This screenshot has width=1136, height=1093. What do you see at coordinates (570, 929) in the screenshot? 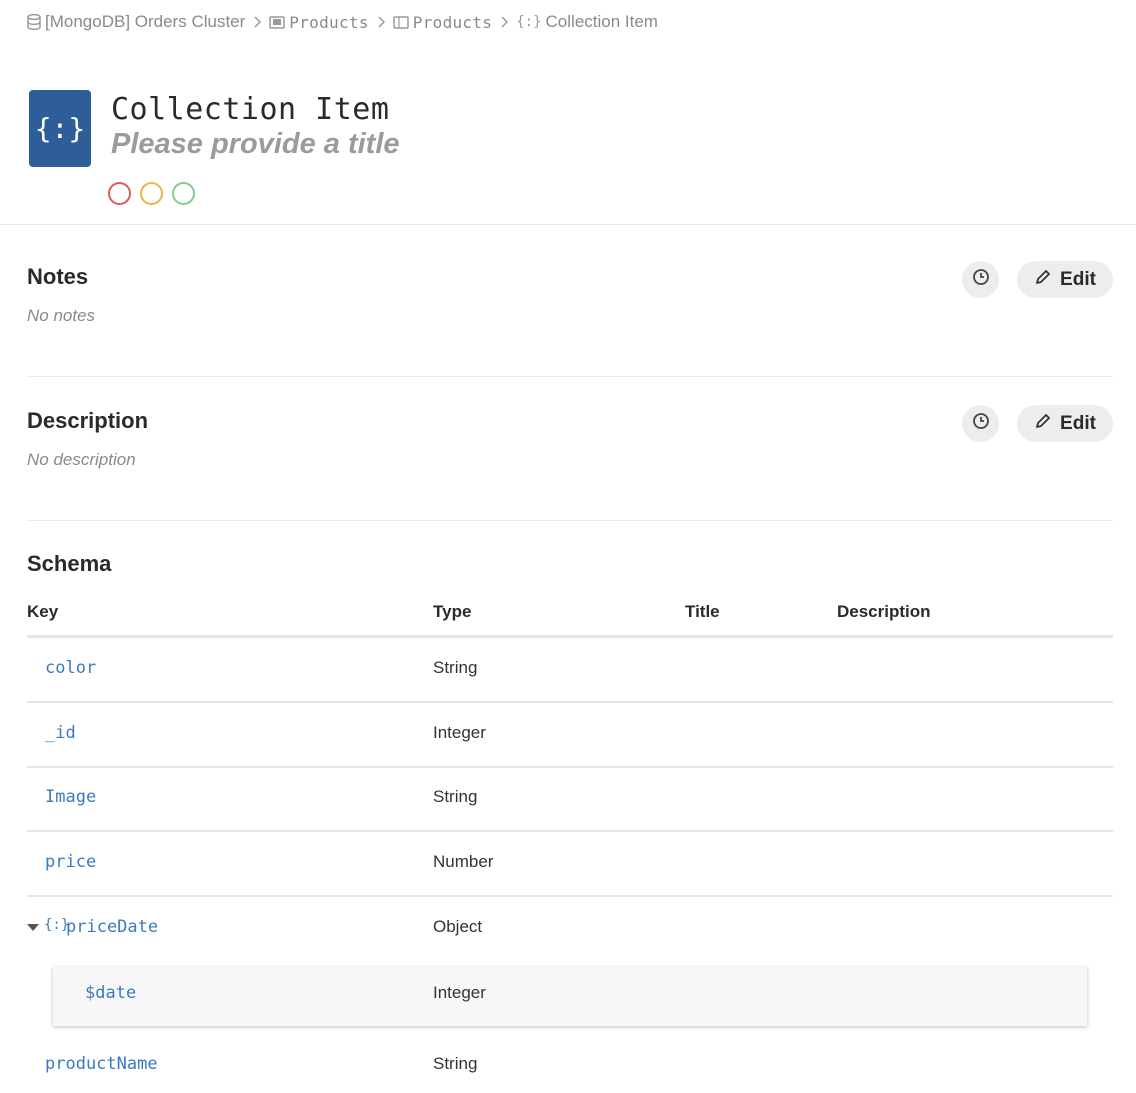
I see `table-row: {:} priceDate Object` at bounding box center [570, 929].